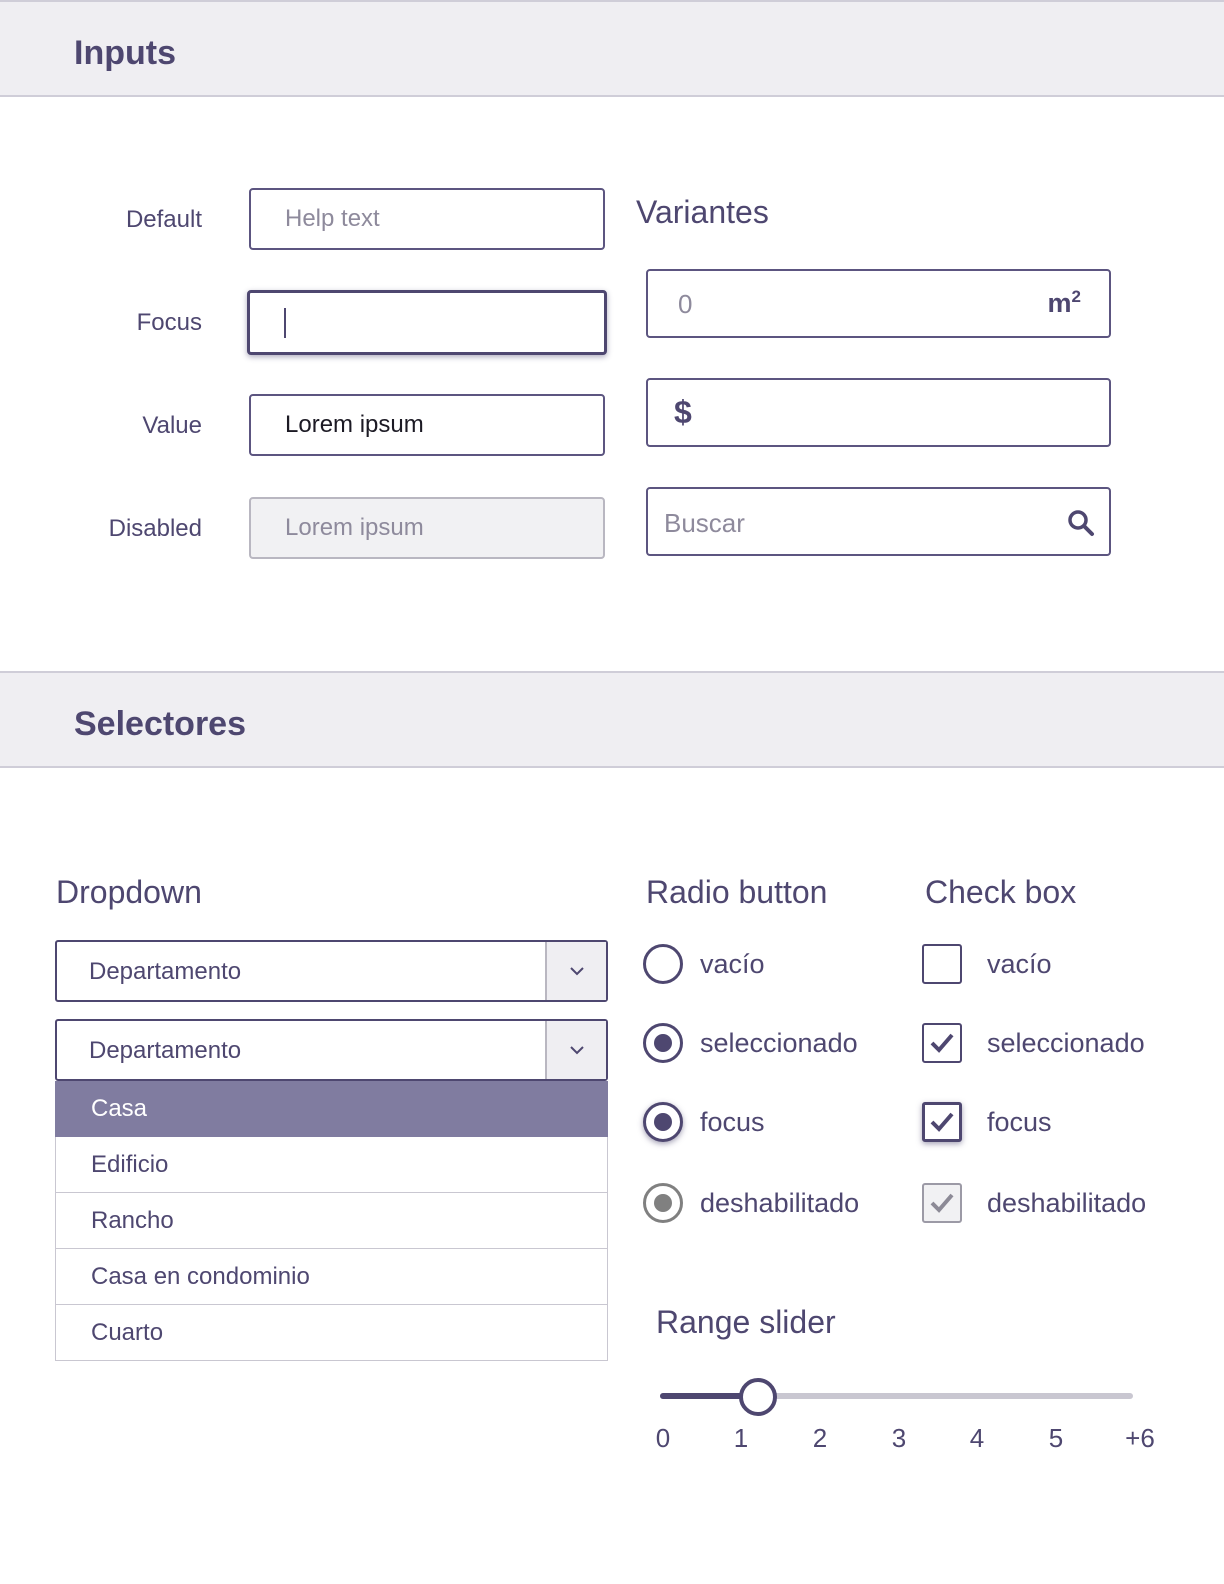 This screenshot has width=1224, height=1584. What do you see at coordinates (732, 963) in the screenshot?
I see `radio-empty-label: vacío` at bounding box center [732, 963].